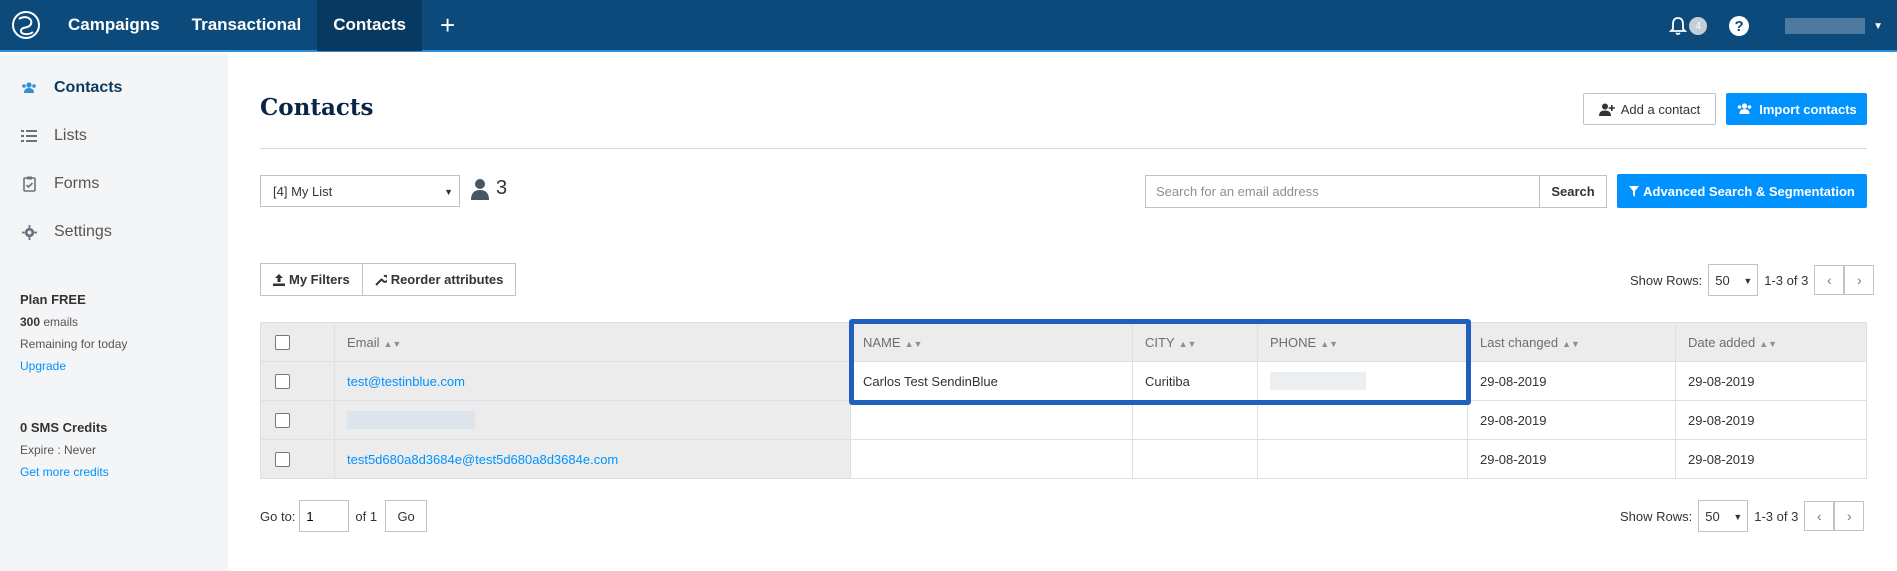 This screenshot has height=571, width=1897. What do you see at coordinates (1634, 191) in the screenshot?
I see `filter-icon` at bounding box center [1634, 191].